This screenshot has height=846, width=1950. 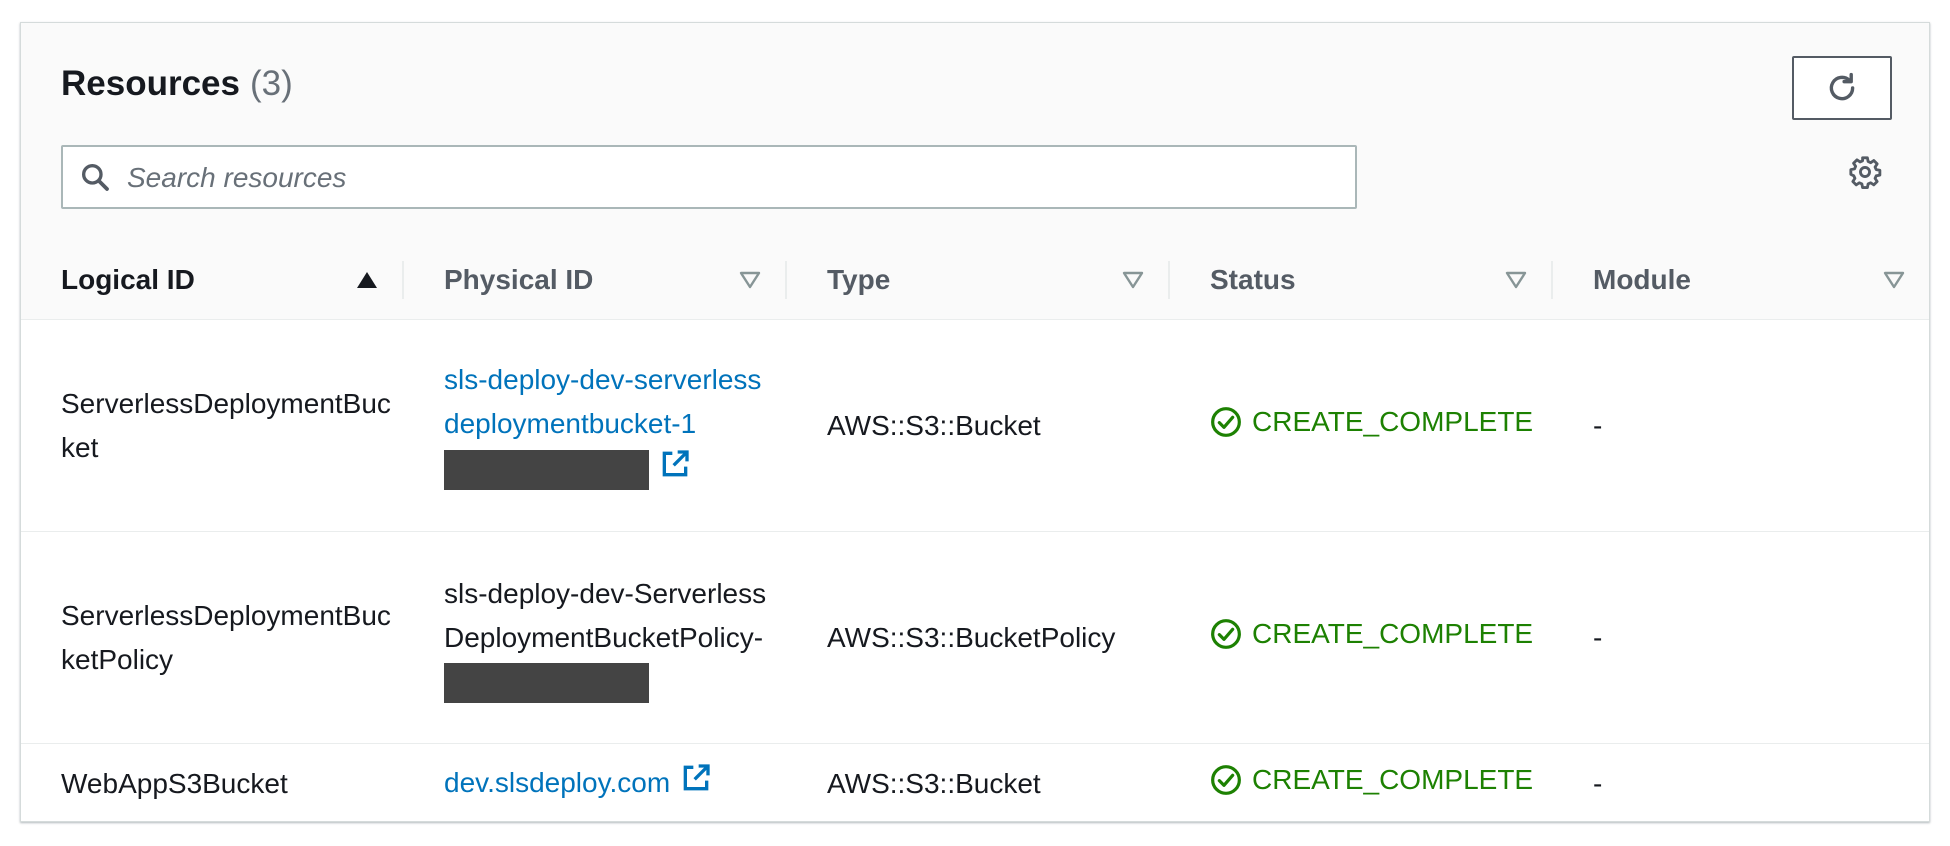 I want to click on cell-logical-id: ServerlessDeploymentBucket, so click(x=212, y=425).